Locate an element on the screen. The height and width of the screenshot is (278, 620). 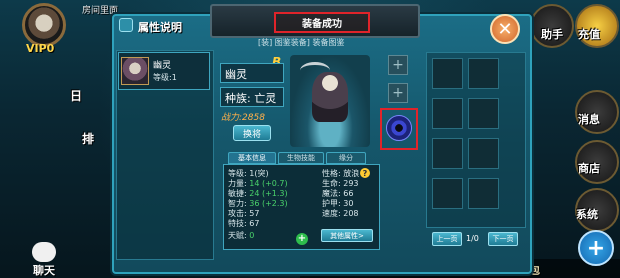
chat-icon is located at coordinates (44, 252).